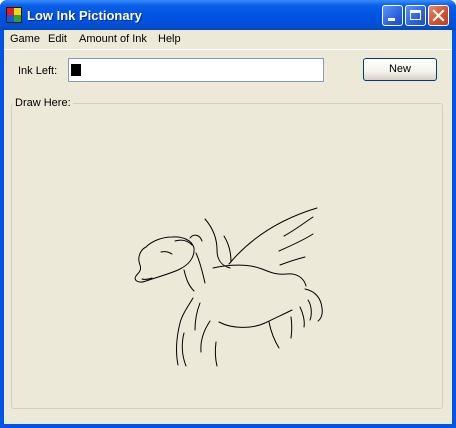  What do you see at coordinates (400, 69) in the screenshot?
I see `new-button: New` at bounding box center [400, 69].